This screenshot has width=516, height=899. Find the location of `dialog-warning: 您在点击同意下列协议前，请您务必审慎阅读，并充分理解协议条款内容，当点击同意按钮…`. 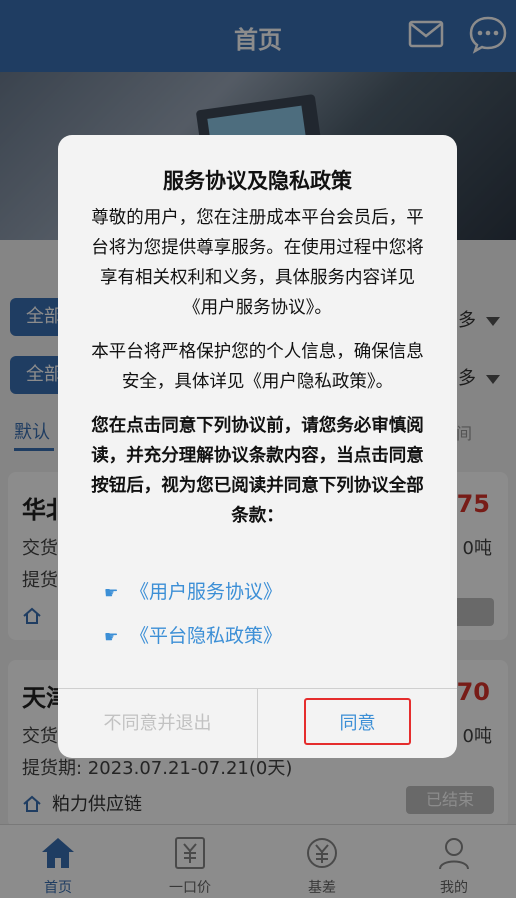

dialog-warning: 您在点击同意下列协议前，请您务必审慎阅读，并充分理解协议条款内容，当点击同意按钮… is located at coordinates (257, 471).